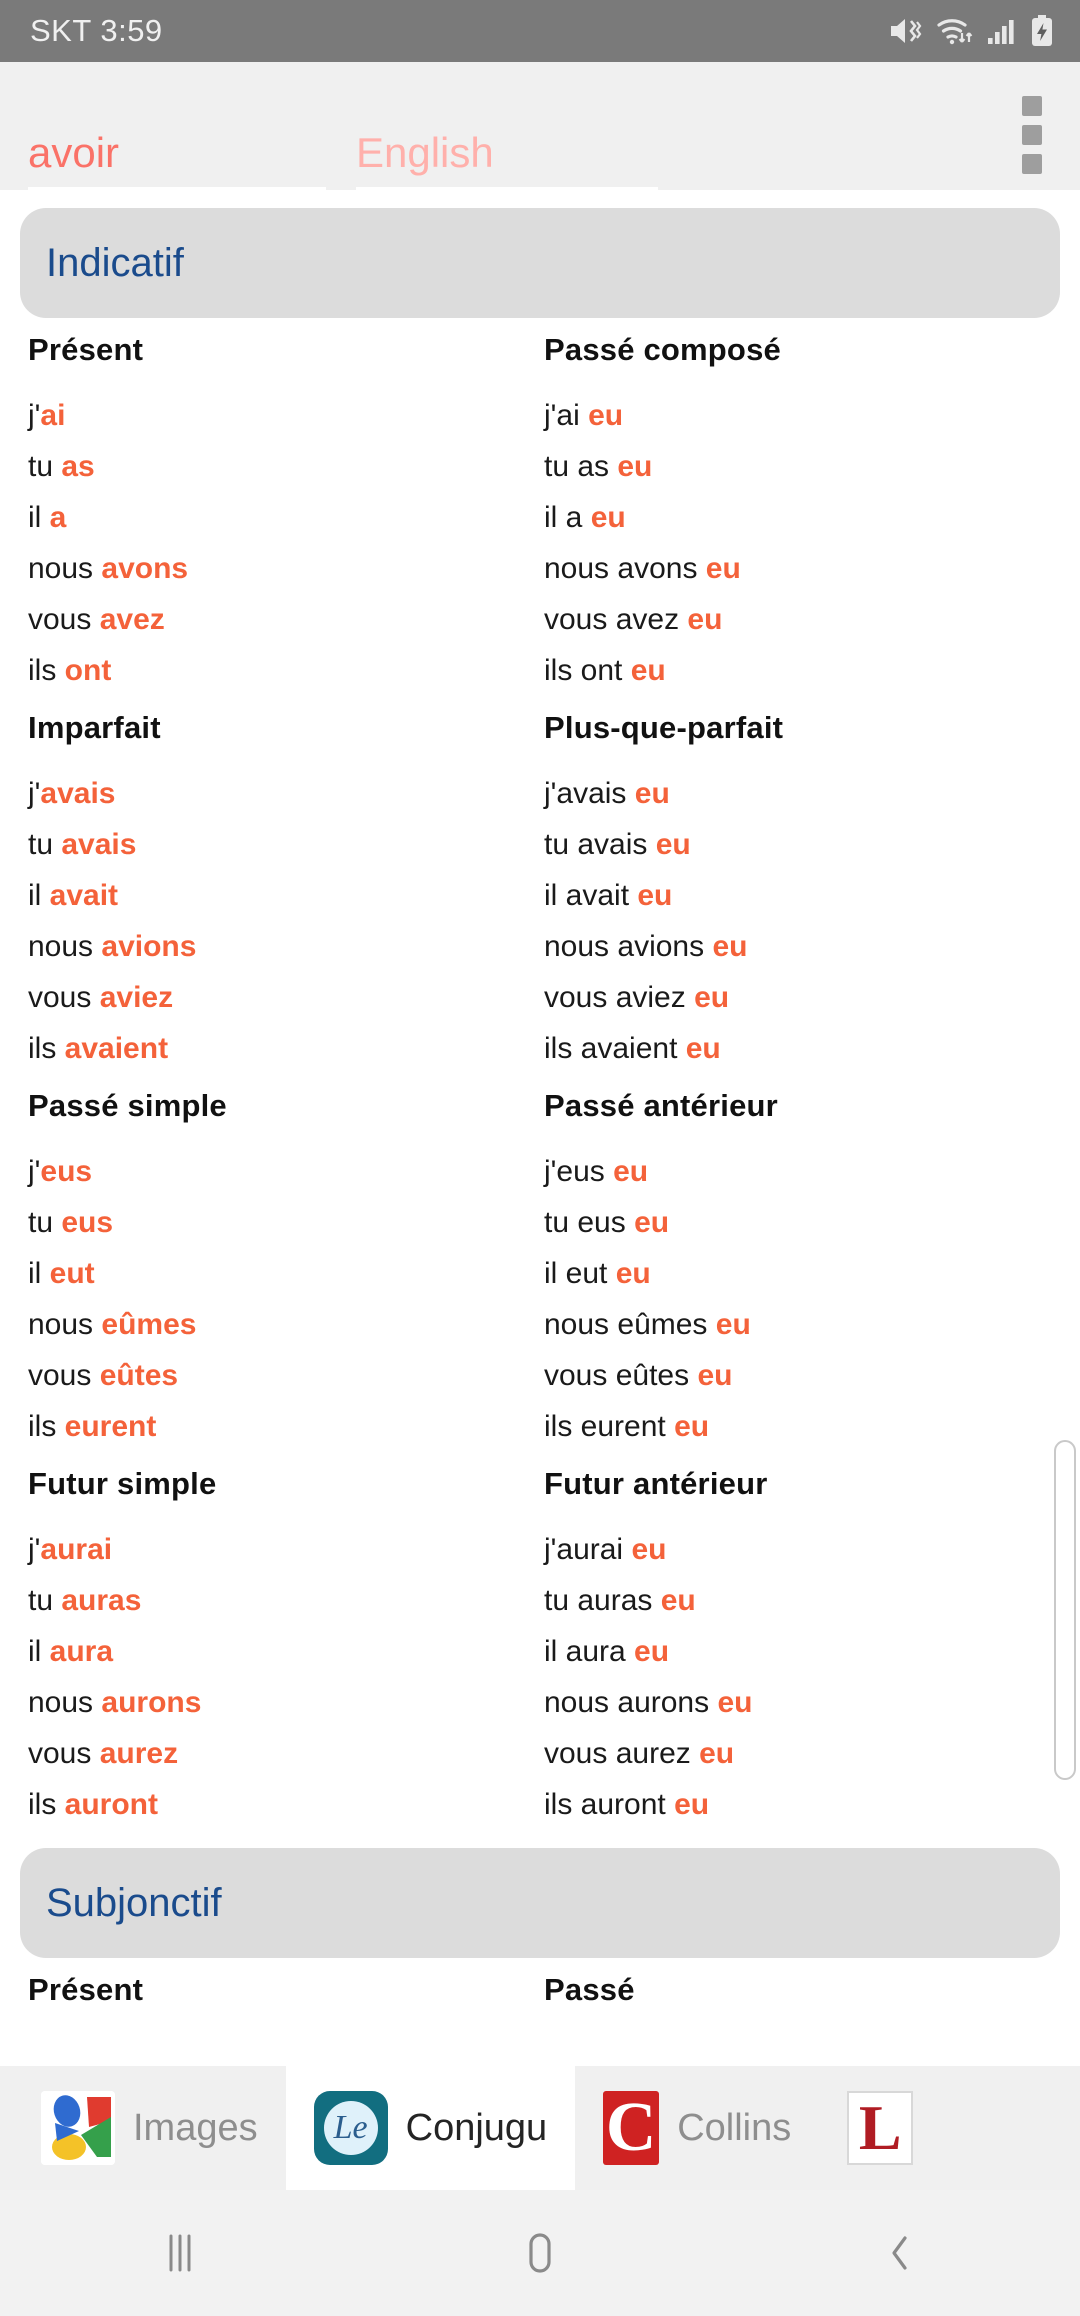  What do you see at coordinates (94, 727) in the screenshot?
I see `tense-title: Imparfait` at bounding box center [94, 727].